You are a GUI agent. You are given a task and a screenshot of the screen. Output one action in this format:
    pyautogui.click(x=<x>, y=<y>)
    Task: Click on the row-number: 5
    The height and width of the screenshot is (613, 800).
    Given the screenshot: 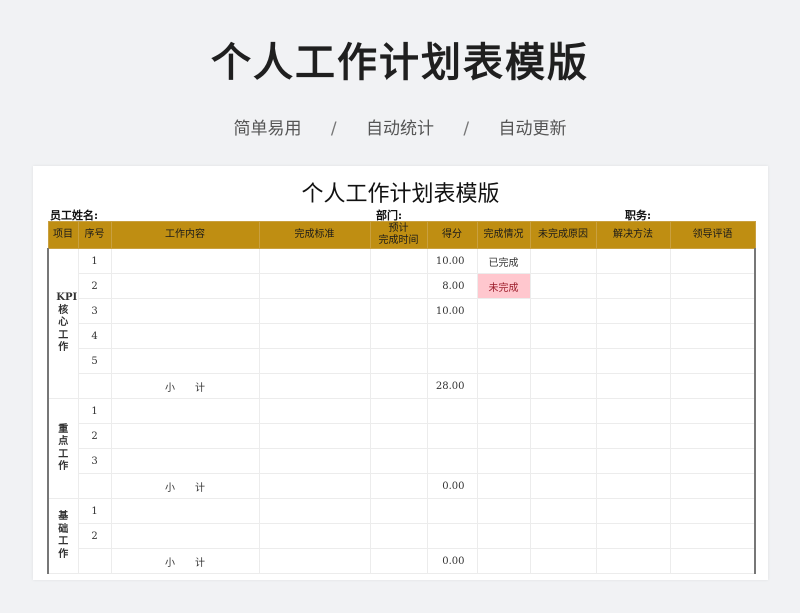 What is the action you would take?
    pyautogui.click(x=94, y=361)
    